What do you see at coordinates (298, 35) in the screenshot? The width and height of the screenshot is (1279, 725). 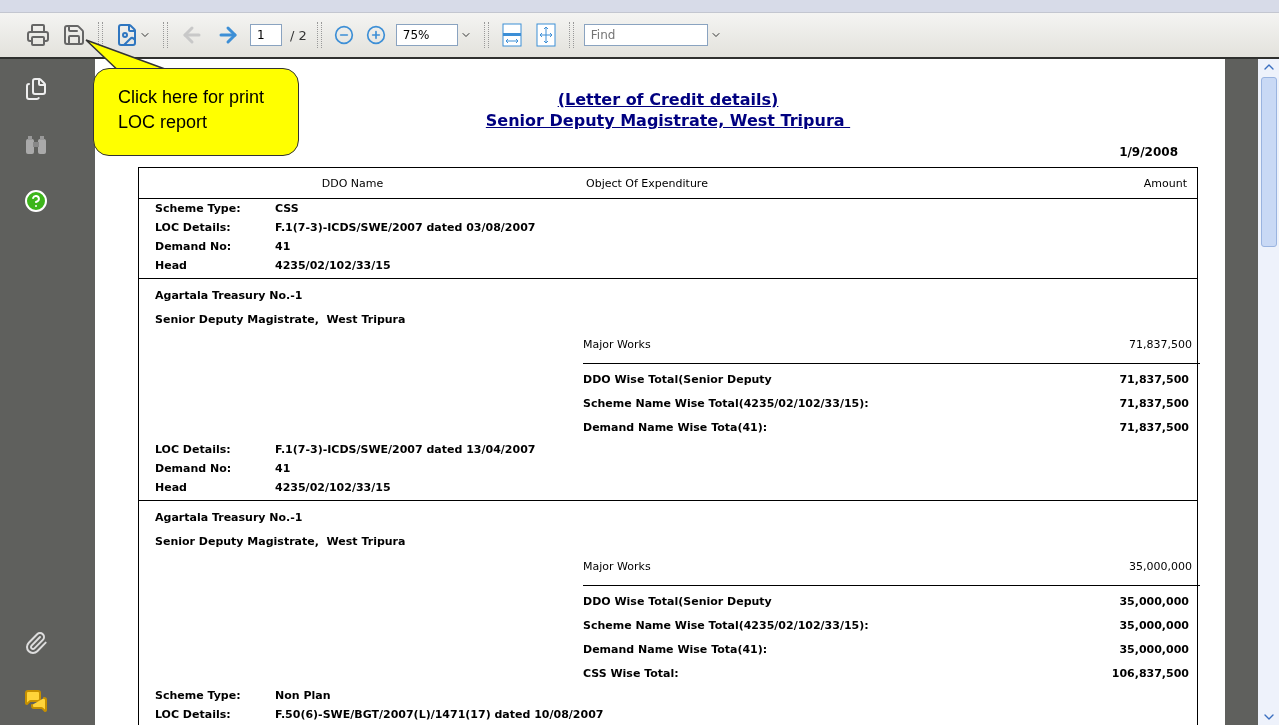 I see `page-total: / 2` at bounding box center [298, 35].